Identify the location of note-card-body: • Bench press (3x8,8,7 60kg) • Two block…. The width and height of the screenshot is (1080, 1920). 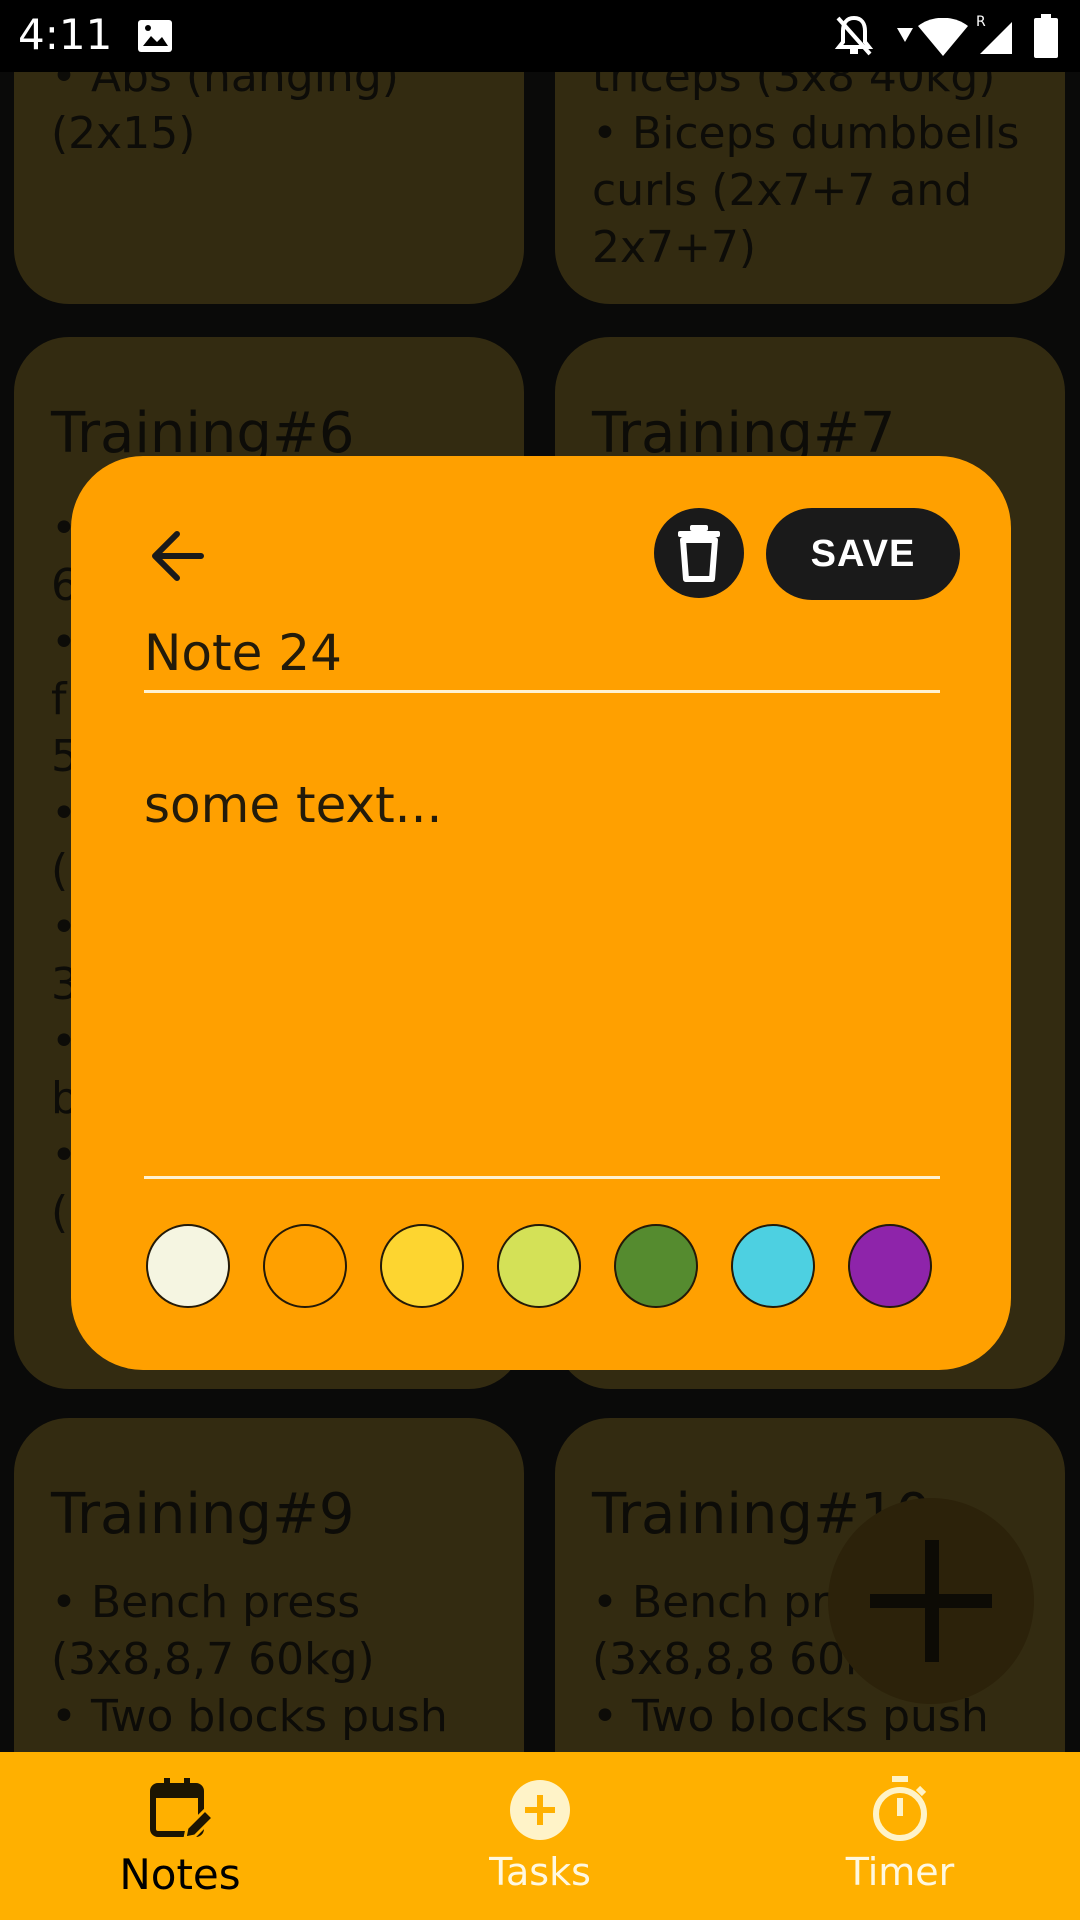
(249, 1659).